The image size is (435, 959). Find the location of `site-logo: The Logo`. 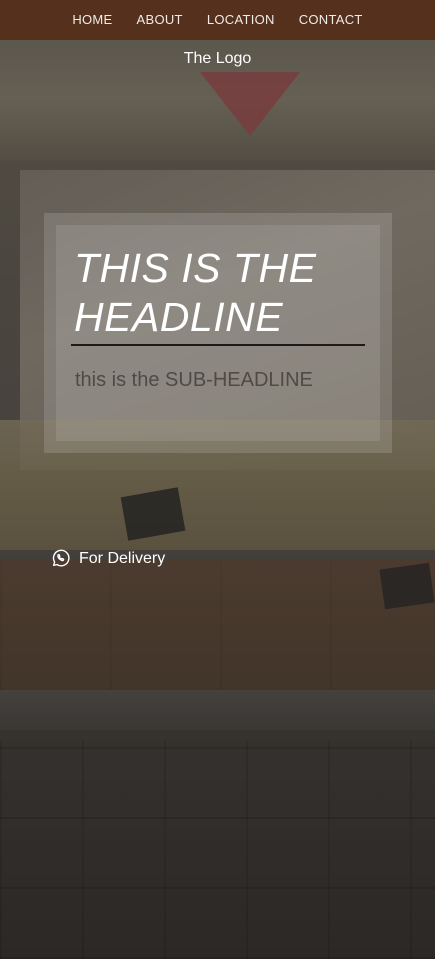

site-logo: The Logo is located at coordinates (217, 59).